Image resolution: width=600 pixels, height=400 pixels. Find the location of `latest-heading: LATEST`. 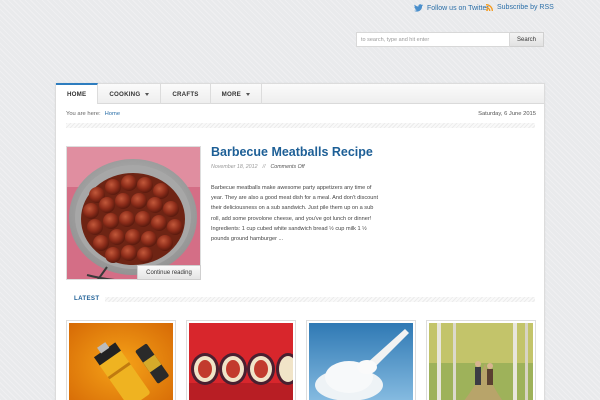

latest-heading: LATEST is located at coordinates (86, 298).